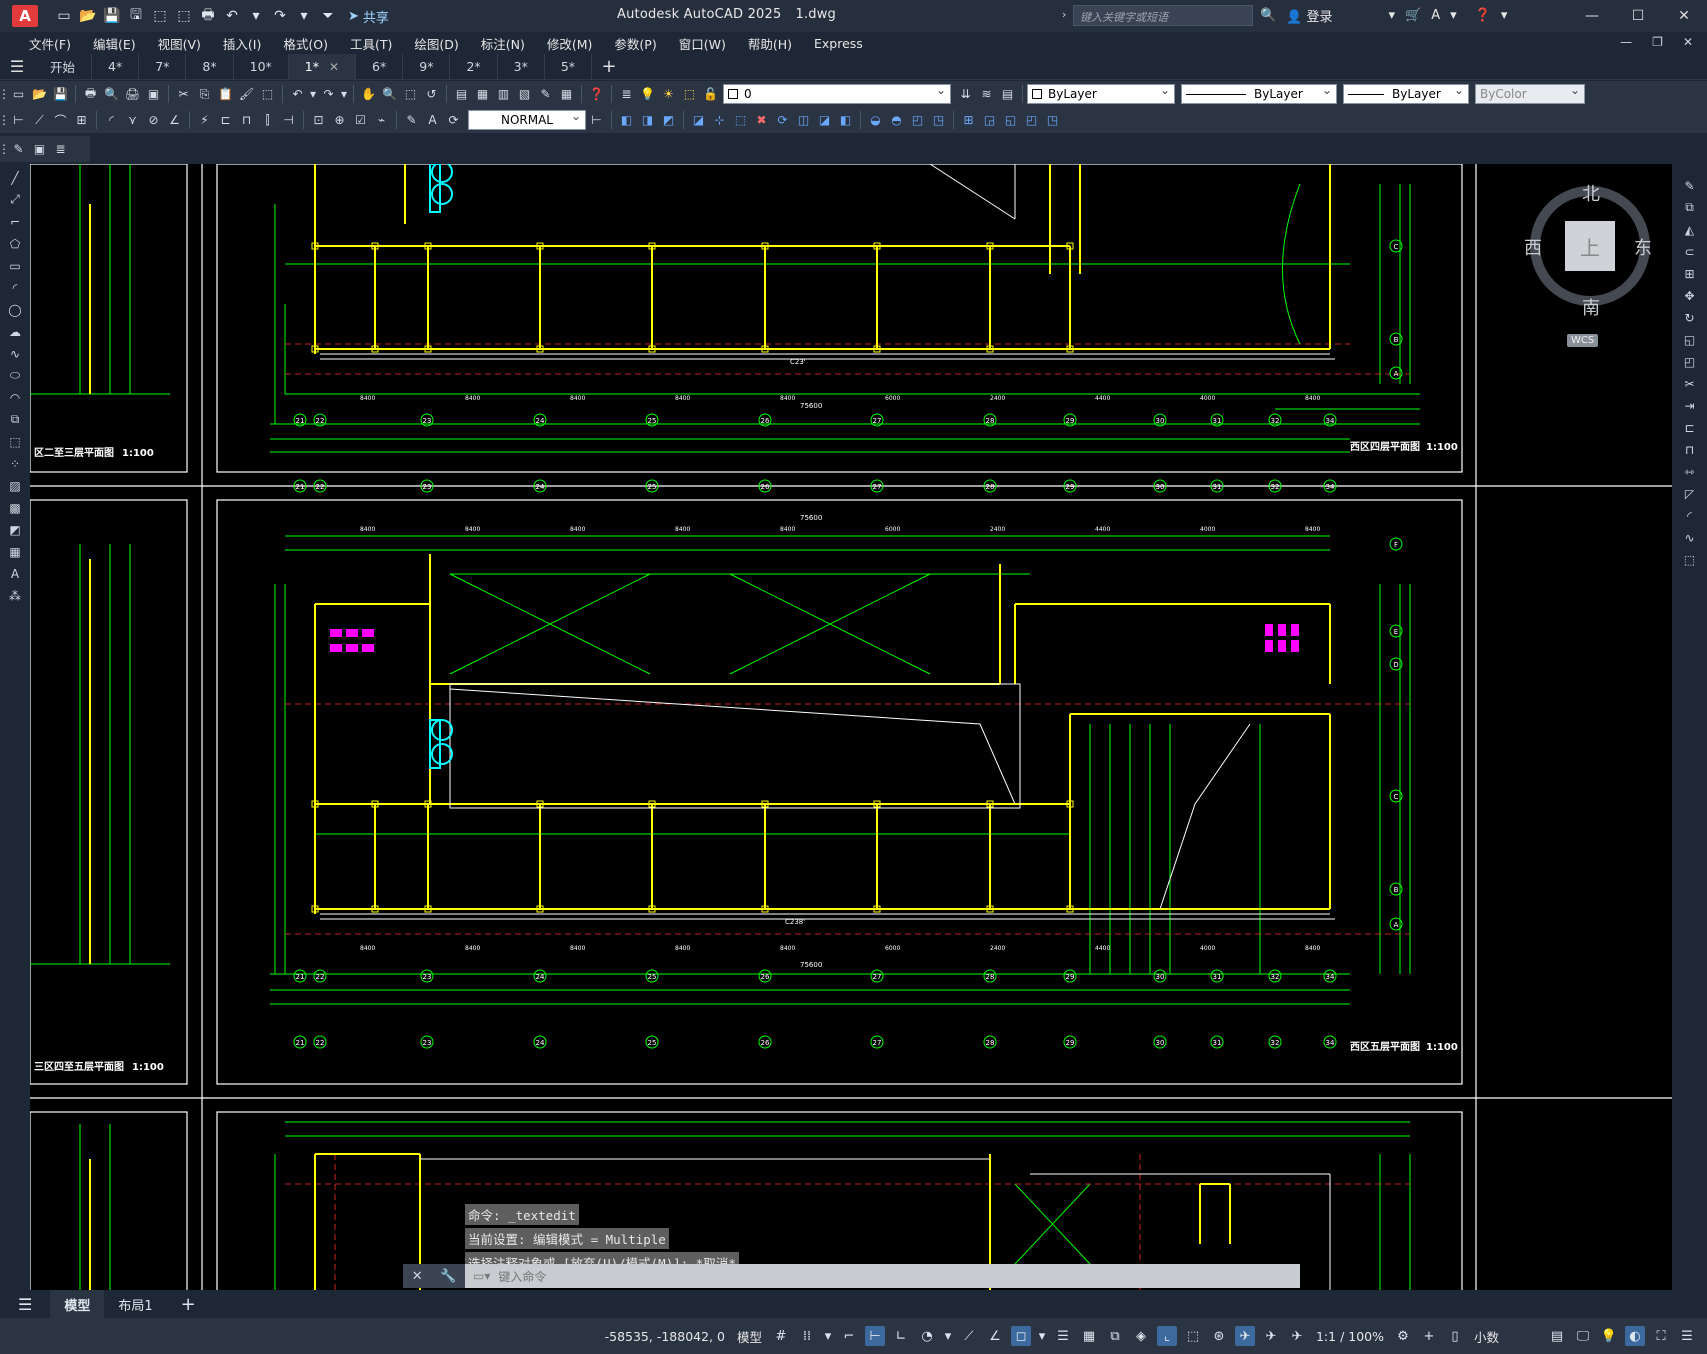 Image resolution: width=1707 pixels, height=1354 pixels. What do you see at coordinates (1690, 383) in the screenshot?
I see `trim-icon: ✂` at bounding box center [1690, 383].